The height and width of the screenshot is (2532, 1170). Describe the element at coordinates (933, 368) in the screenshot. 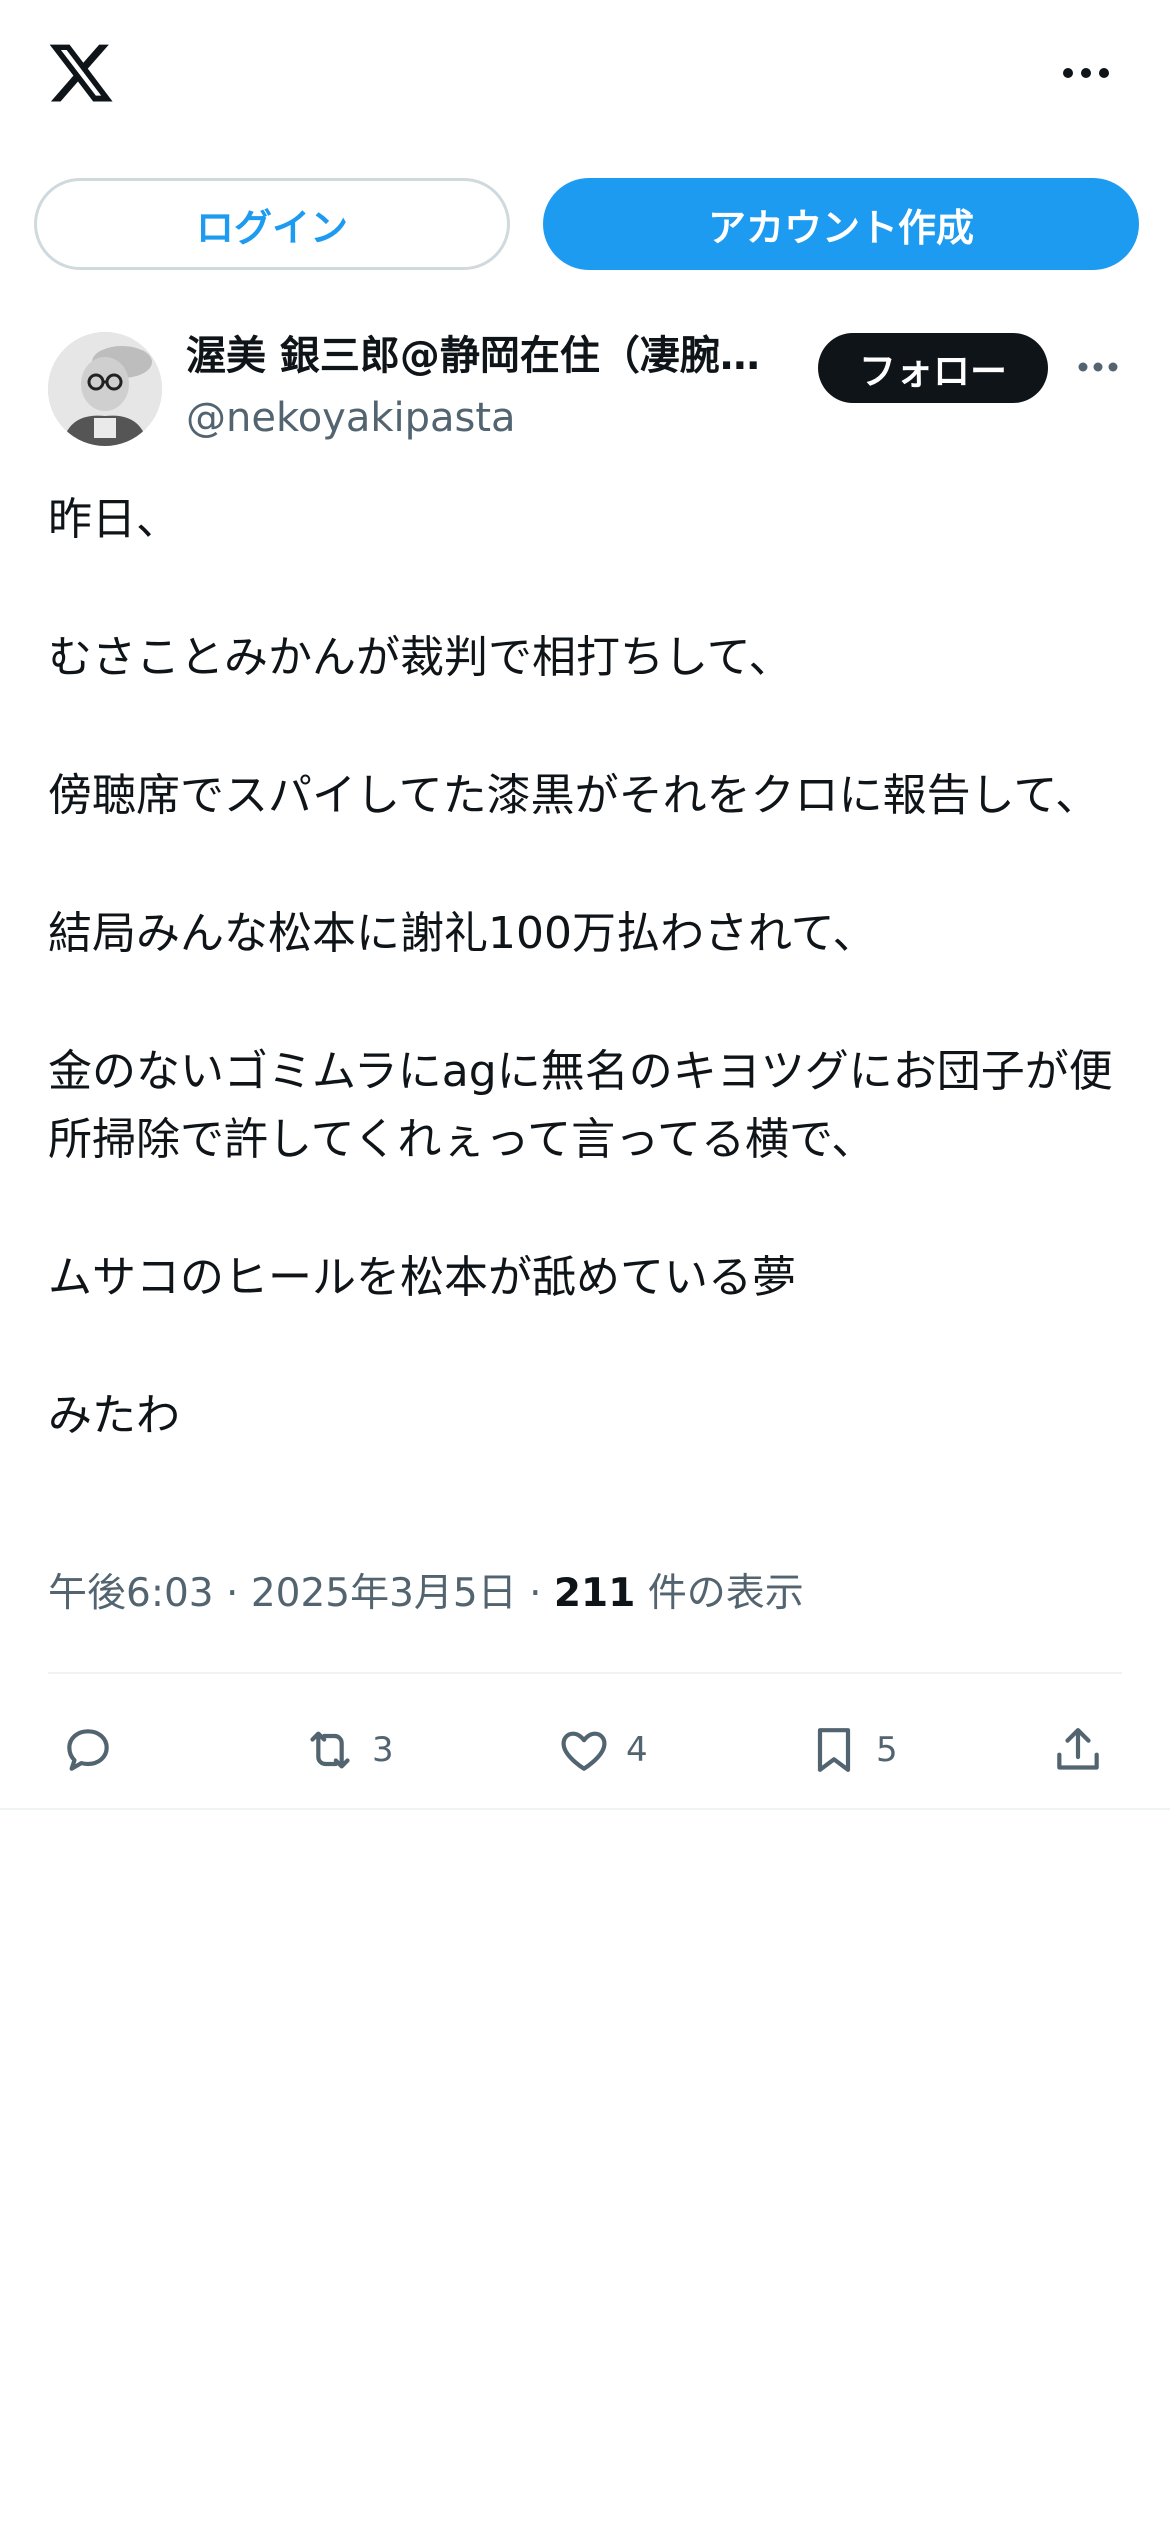

I see `follow-button: フォロー` at that location.